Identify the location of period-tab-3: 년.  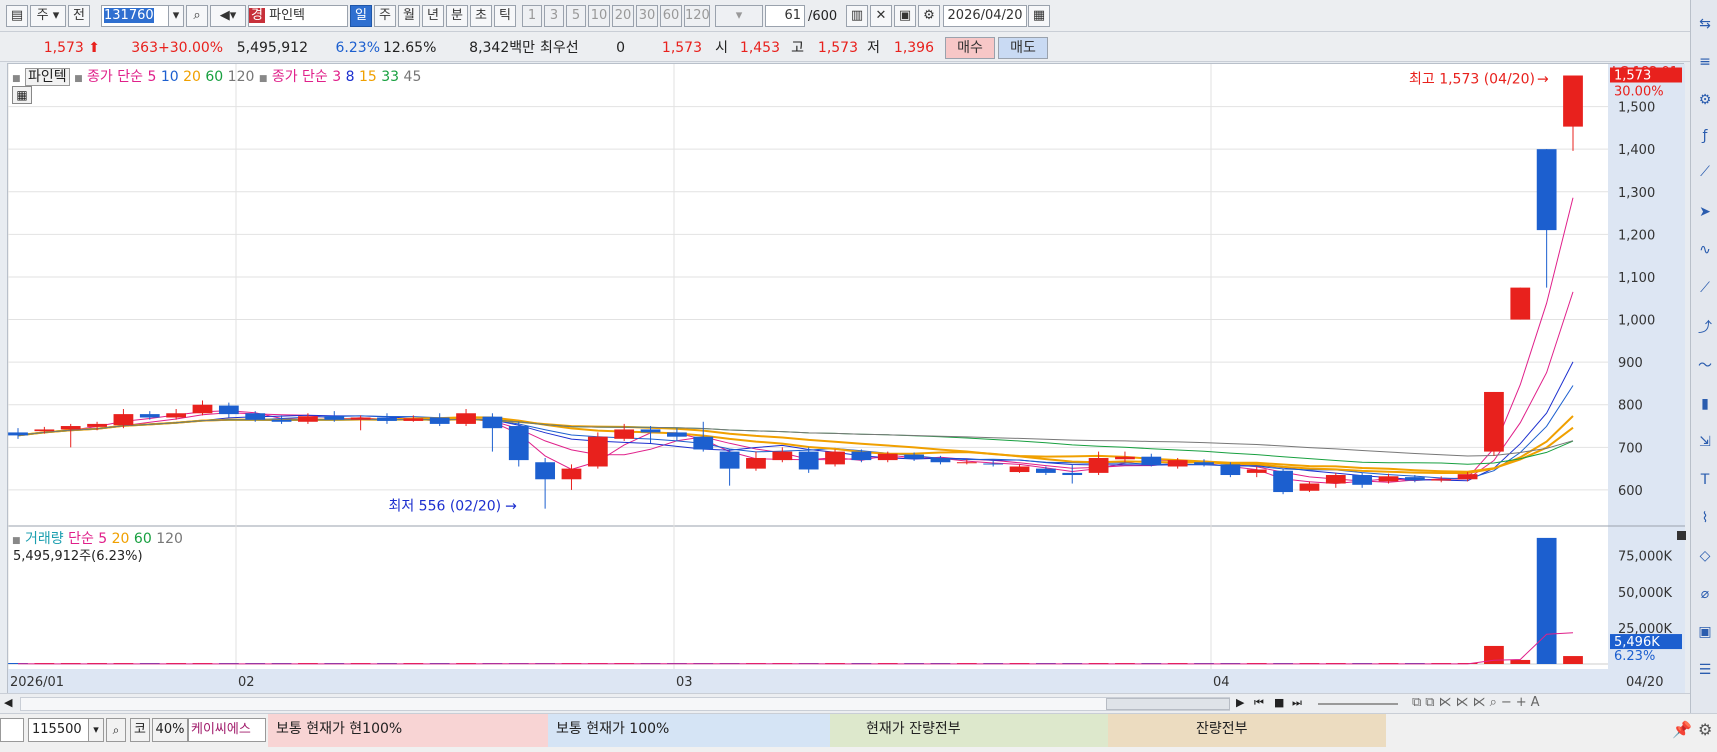
(433, 16).